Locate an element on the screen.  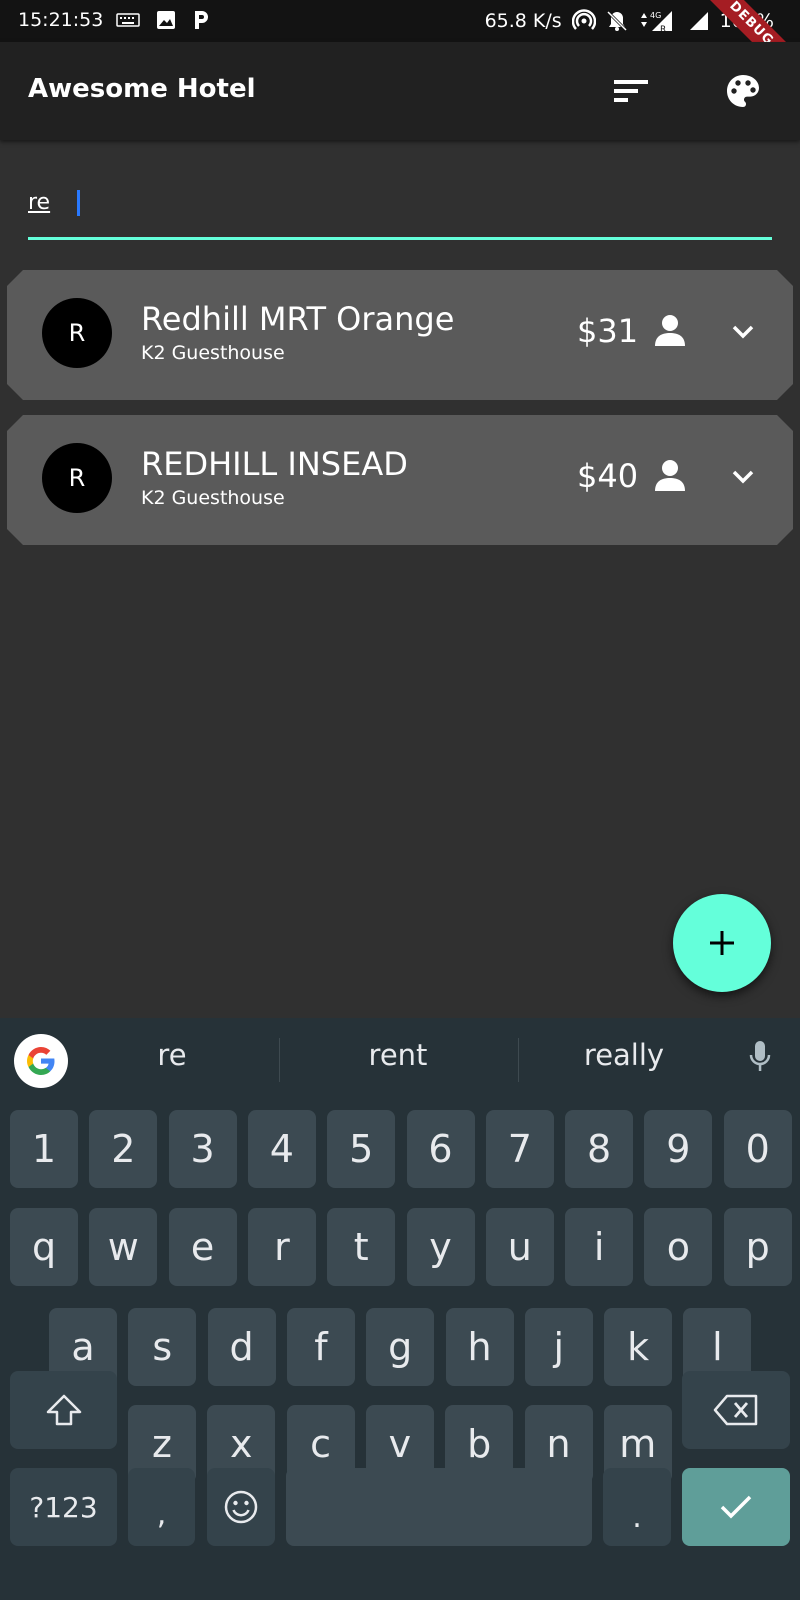
key-1: 1 is located at coordinates (44, 1149).